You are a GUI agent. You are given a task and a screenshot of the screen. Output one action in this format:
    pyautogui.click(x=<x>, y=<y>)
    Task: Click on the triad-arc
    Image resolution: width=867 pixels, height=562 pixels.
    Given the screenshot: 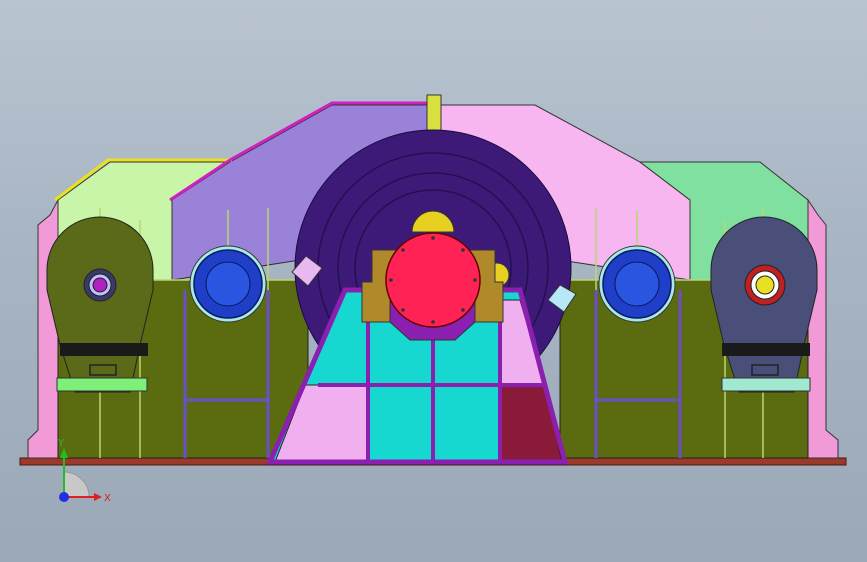 What is the action you would take?
    pyautogui.click(x=76, y=484)
    